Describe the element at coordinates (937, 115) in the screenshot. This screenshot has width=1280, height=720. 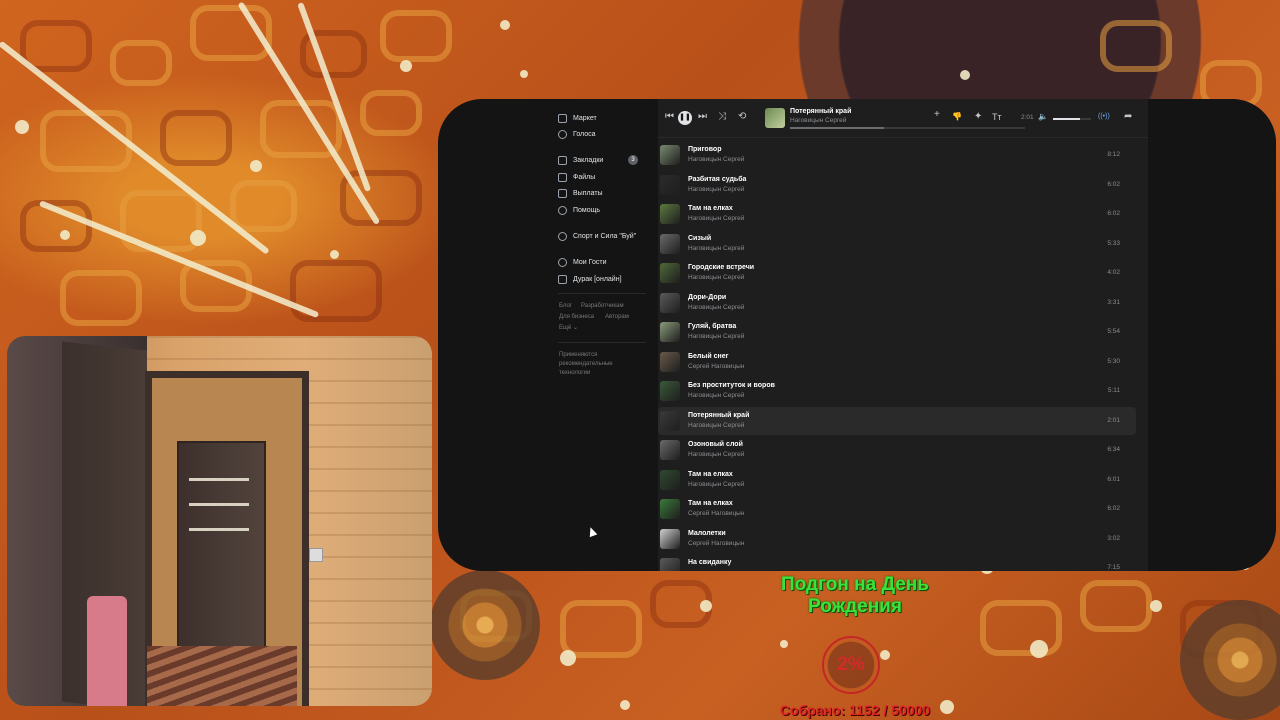
I see `add-track-button: +` at that location.